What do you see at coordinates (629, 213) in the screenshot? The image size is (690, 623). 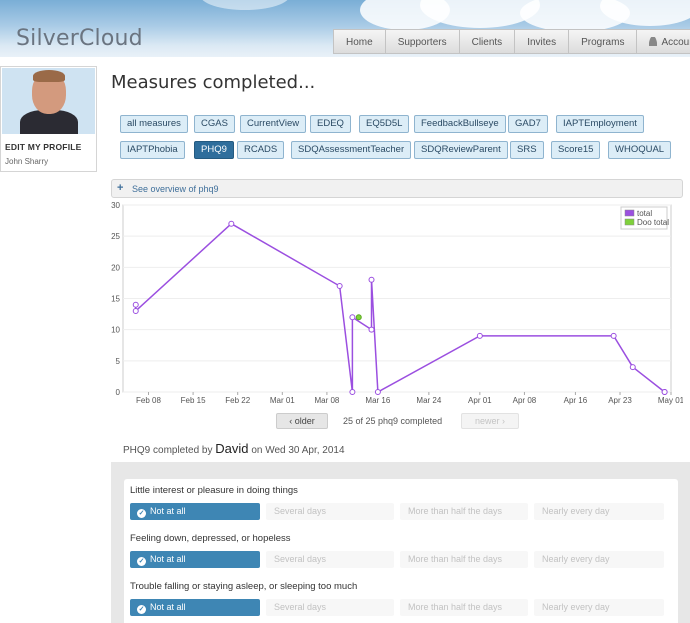 I see `legend-swatch` at bounding box center [629, 213].